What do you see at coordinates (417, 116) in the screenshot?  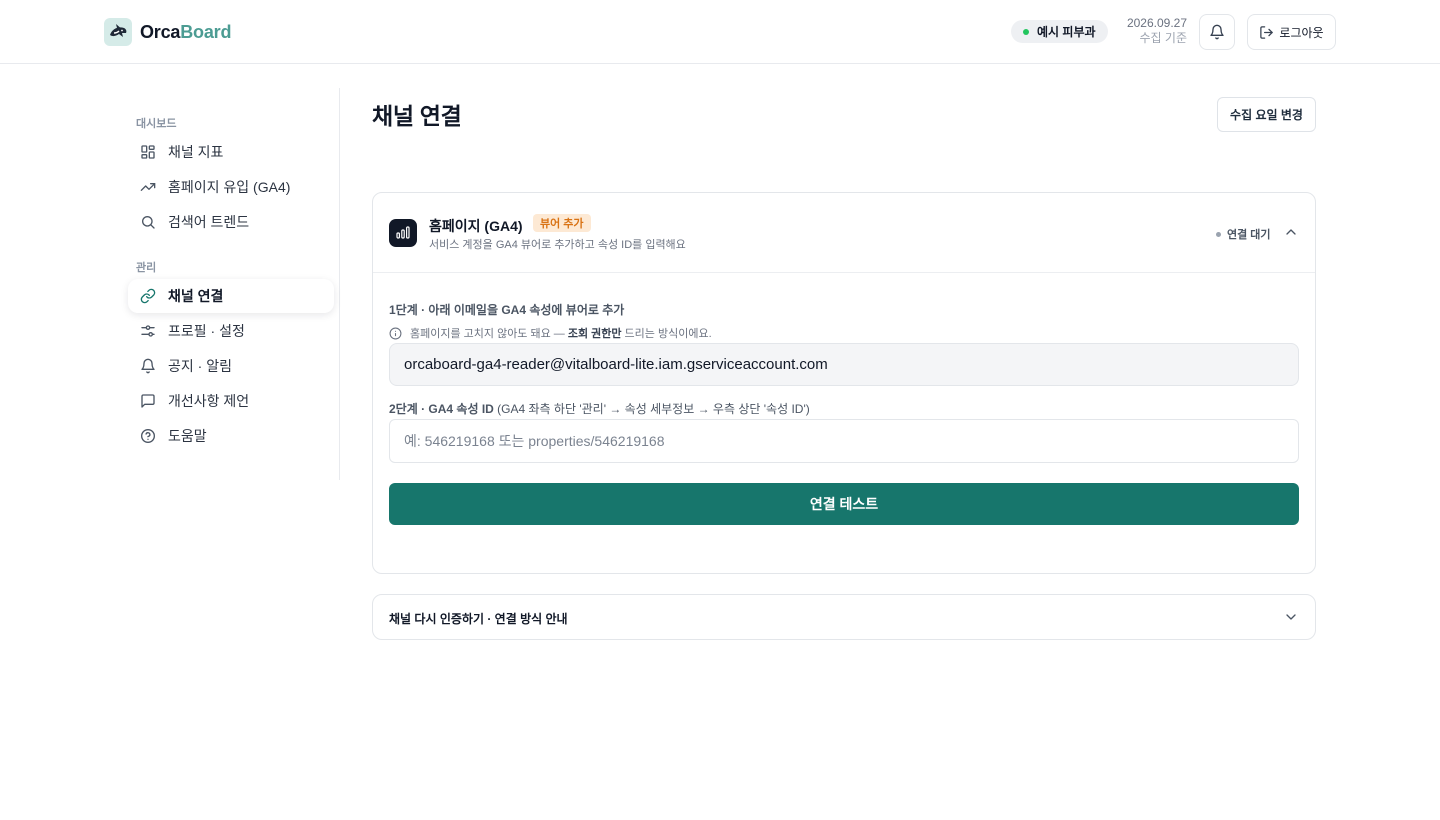 I see `page-title: 채널 연결` at bounding box center [417, 116].